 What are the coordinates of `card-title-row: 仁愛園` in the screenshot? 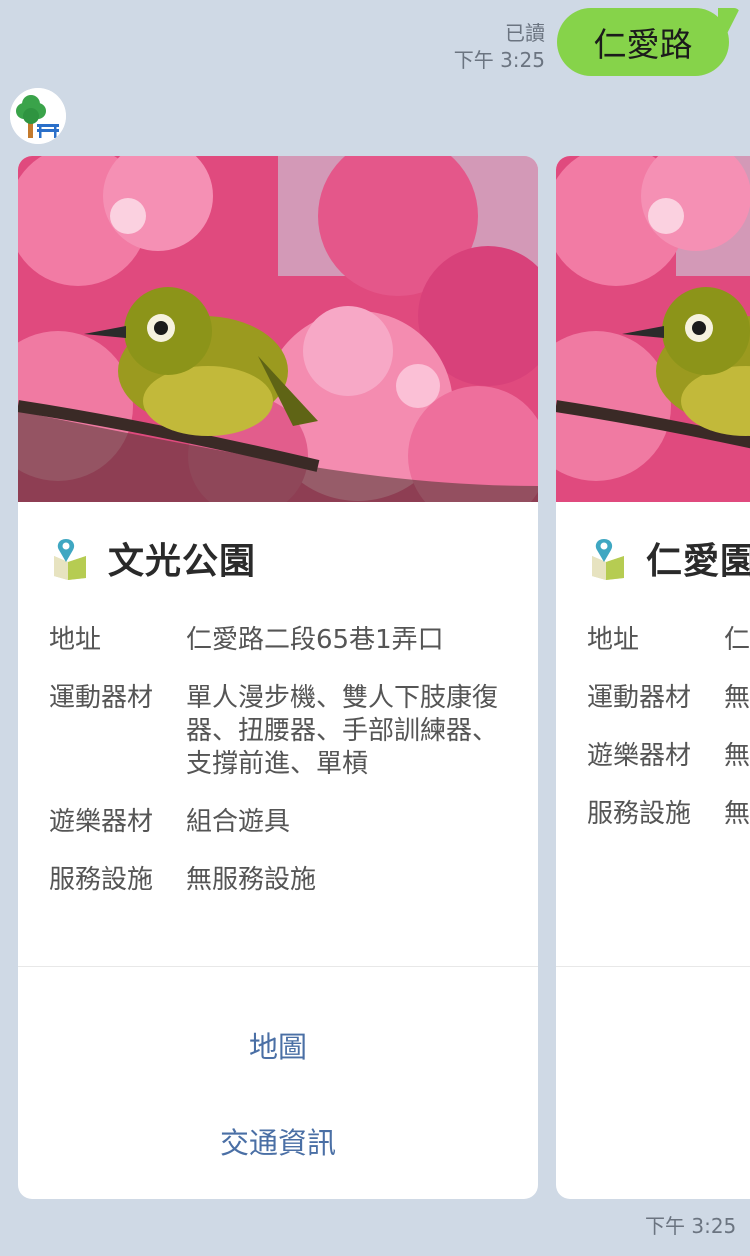 It's located at (669, 558).